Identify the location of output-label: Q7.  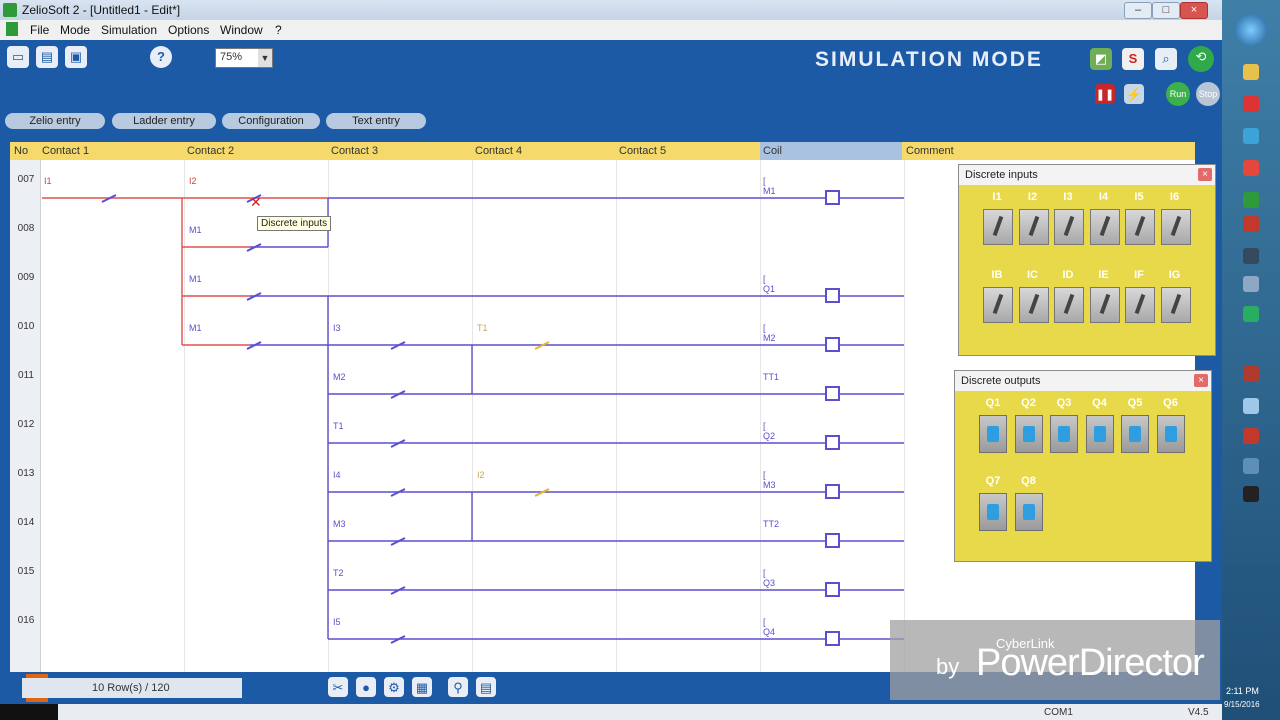
(993, 481).